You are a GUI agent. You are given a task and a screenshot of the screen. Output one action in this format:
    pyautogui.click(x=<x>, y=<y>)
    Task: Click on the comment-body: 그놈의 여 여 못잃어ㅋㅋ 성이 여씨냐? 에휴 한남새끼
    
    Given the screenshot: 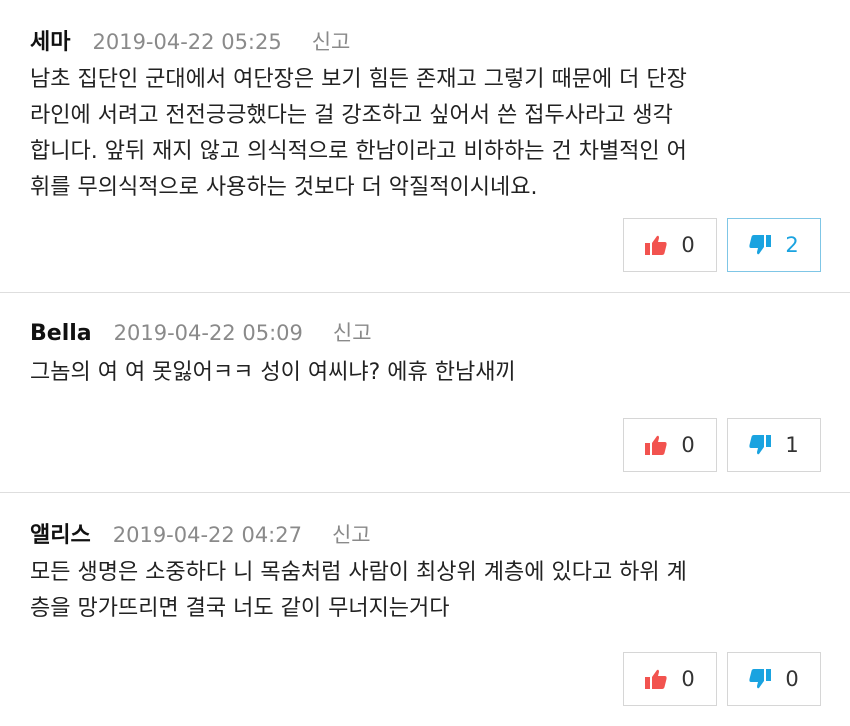 What is the action you would take?
    pyautogui.click(x=273, y=372)
    